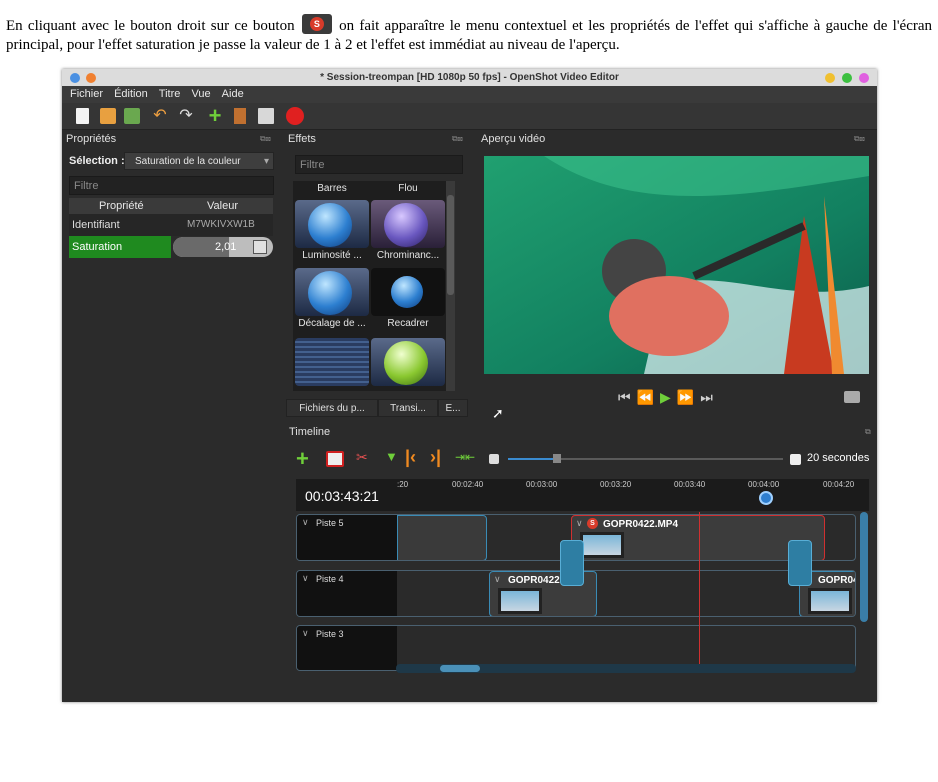 The image size is (938, 782). Describe the element at coordinates (215, 116) in the screenshot. I see `add-icon: +` at that location.